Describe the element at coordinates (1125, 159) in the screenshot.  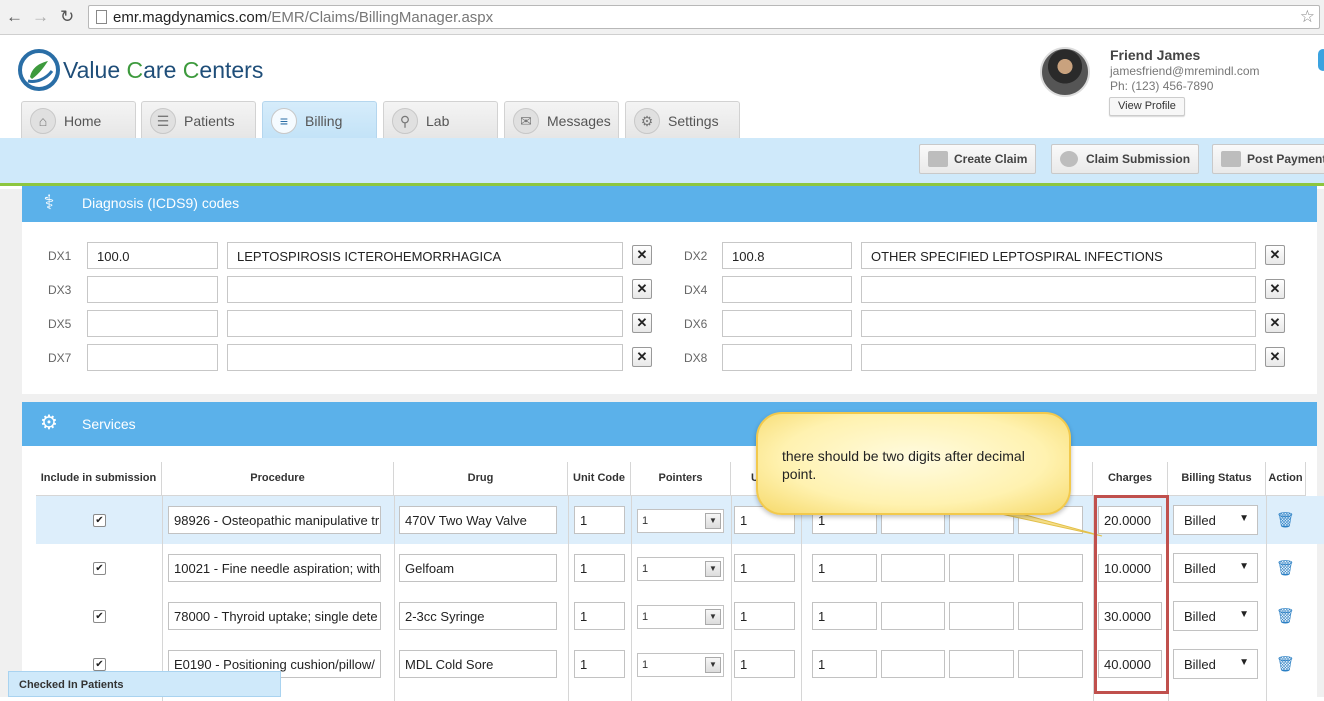
I see `claim-submission-button: Claim Submission` at that location.